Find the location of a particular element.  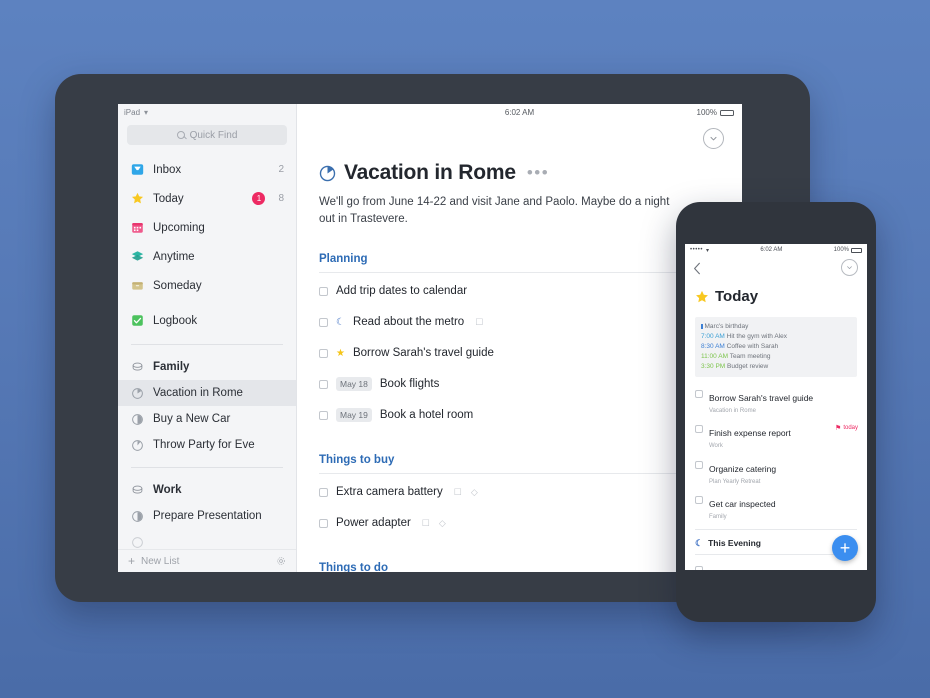

calendar-event-text: Coffee with Sarah is located at coordinates (752, 347).